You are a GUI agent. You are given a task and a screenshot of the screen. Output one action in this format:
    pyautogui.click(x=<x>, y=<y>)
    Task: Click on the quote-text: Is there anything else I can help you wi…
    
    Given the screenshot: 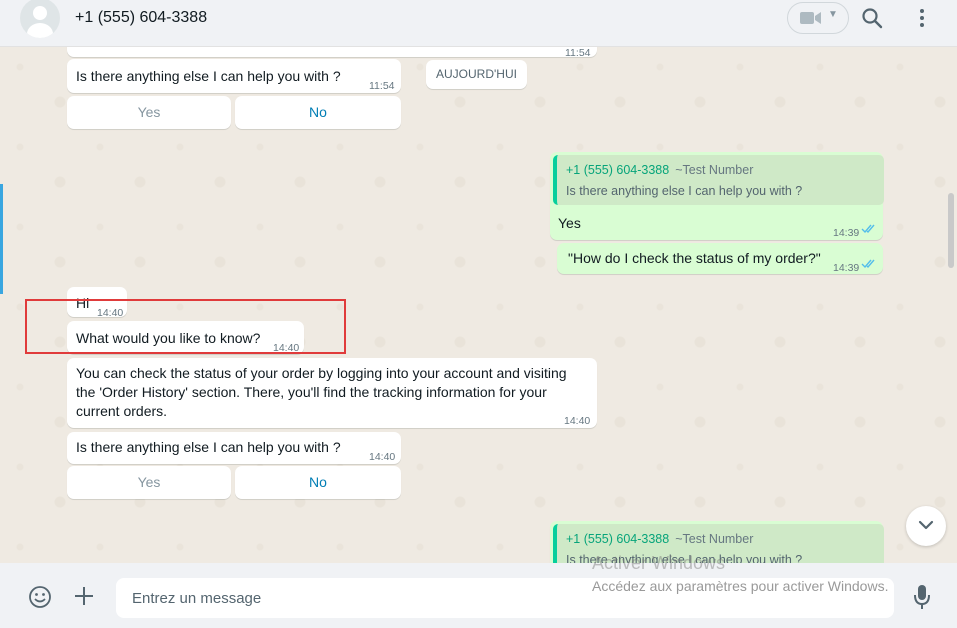 What is the action you would take?
    pyautogui.click(x=684, y=191)
    